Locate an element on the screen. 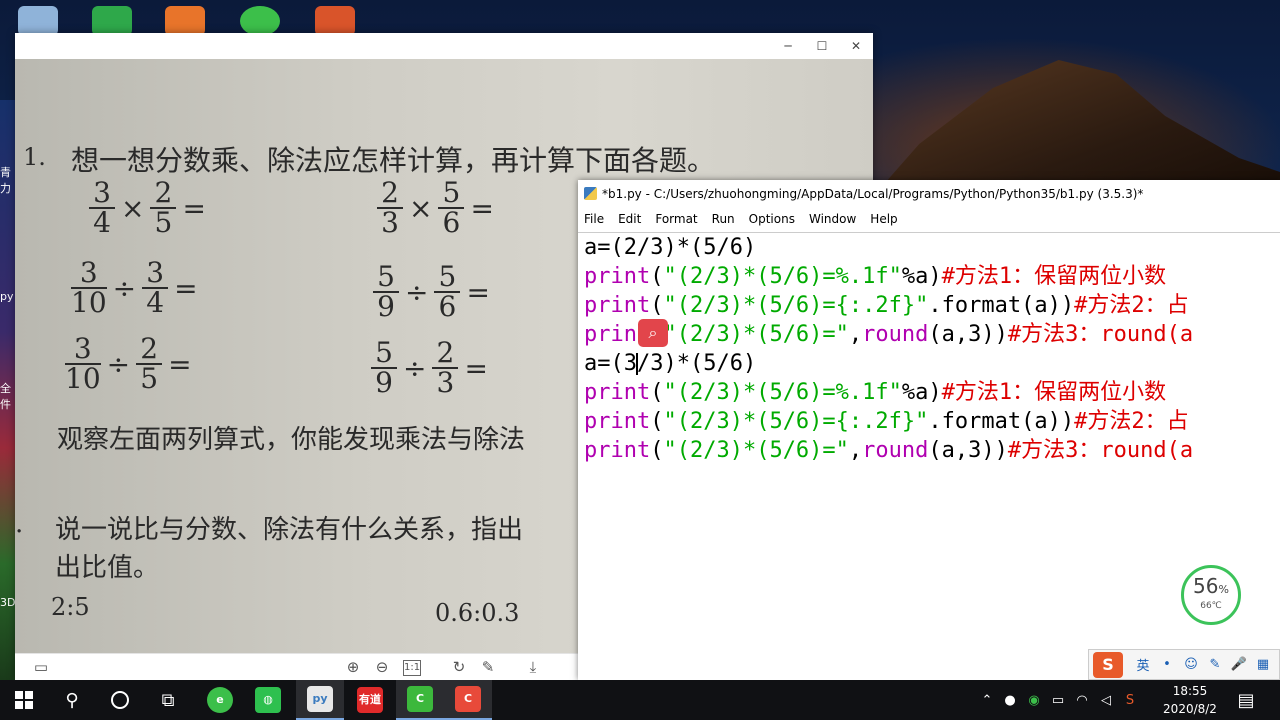 The image size is (1280, 720). denominator: 6 is located at coordinates (447, 306).